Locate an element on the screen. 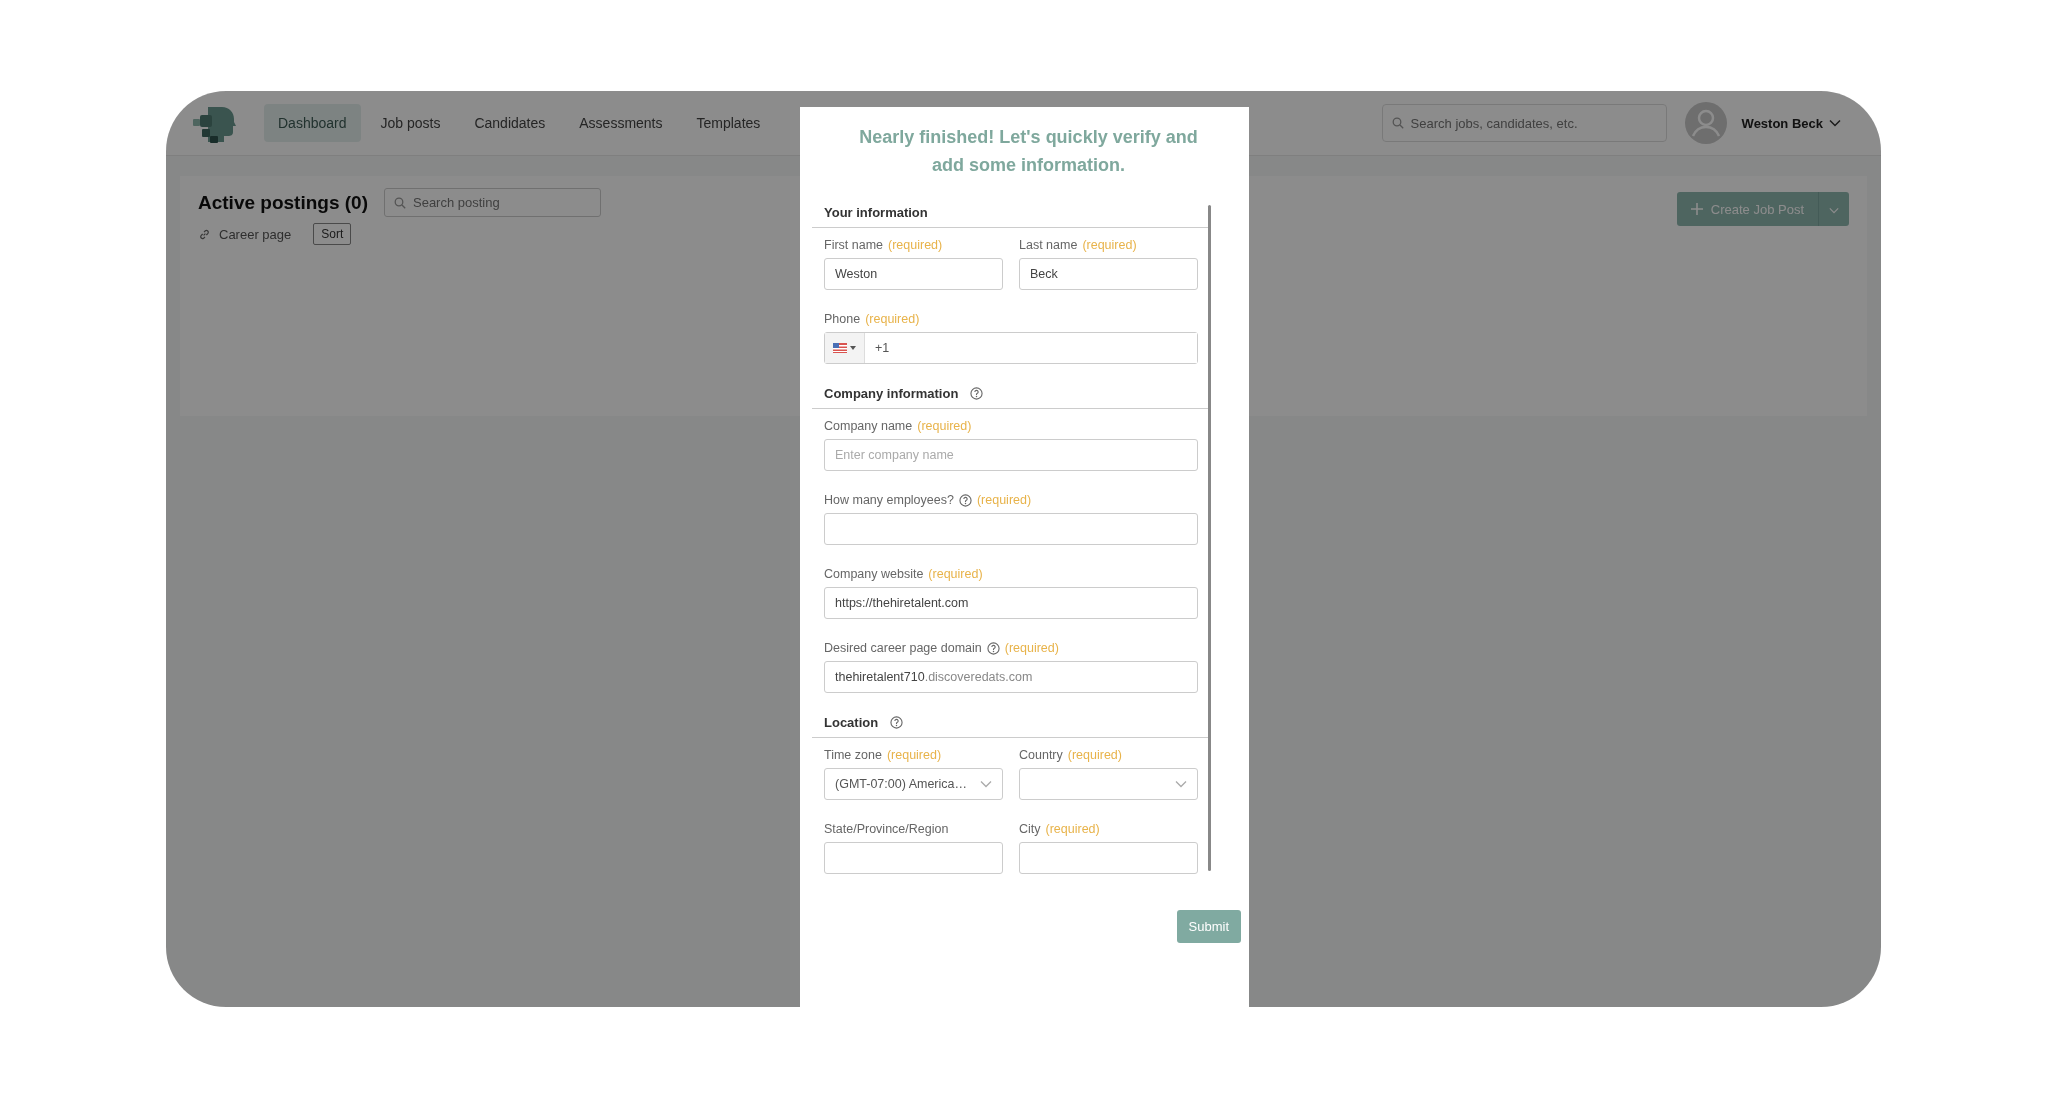  flag-icon is located at coordinates (840, 348).